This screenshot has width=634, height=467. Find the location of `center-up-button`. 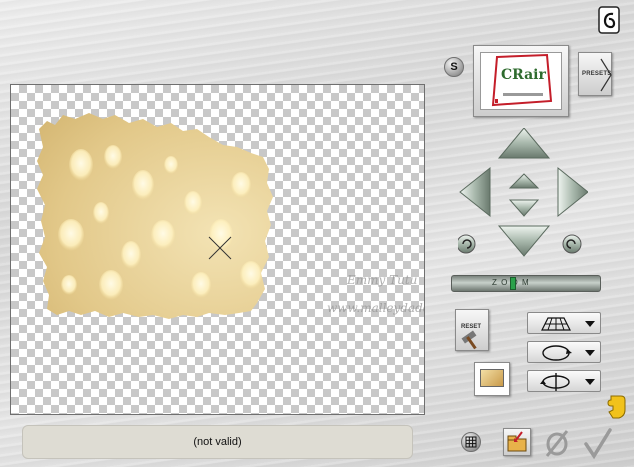

center-up-button is located at coordinates (524, 181).